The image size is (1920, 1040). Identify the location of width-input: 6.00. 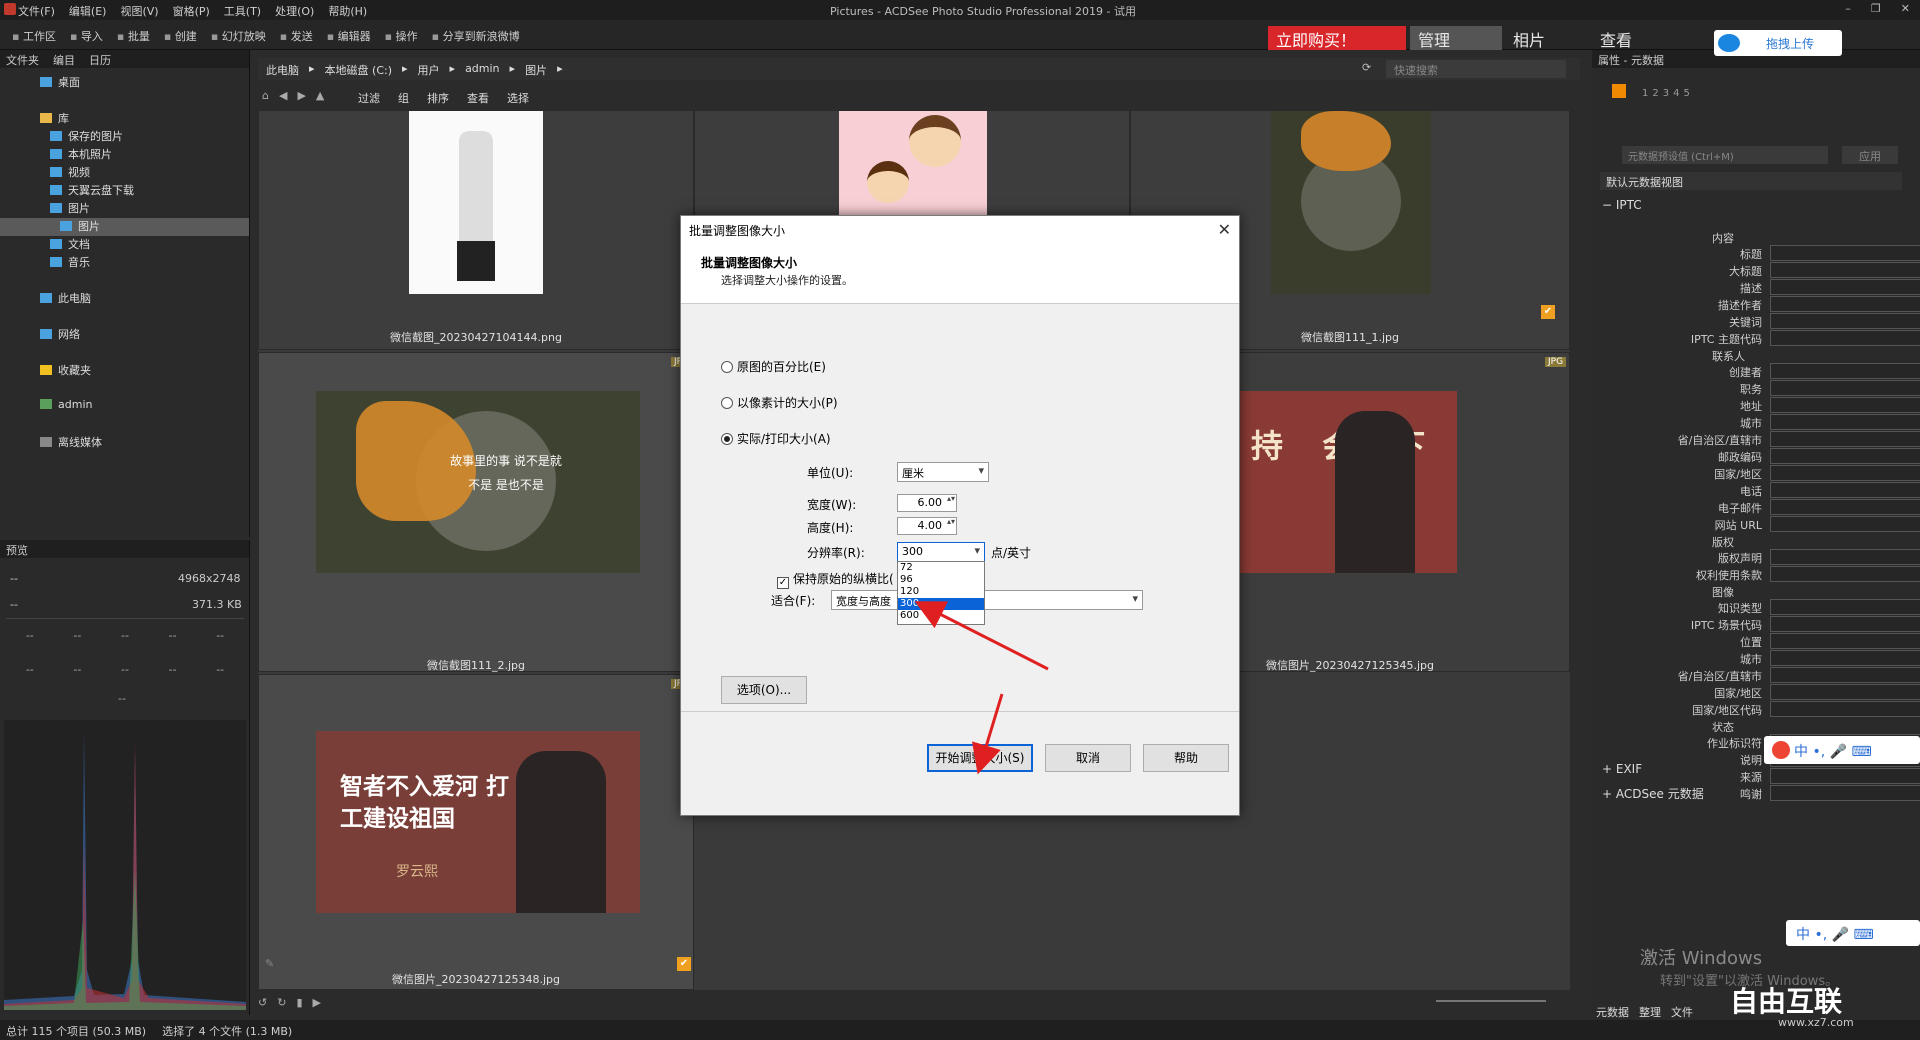
(927, 503).